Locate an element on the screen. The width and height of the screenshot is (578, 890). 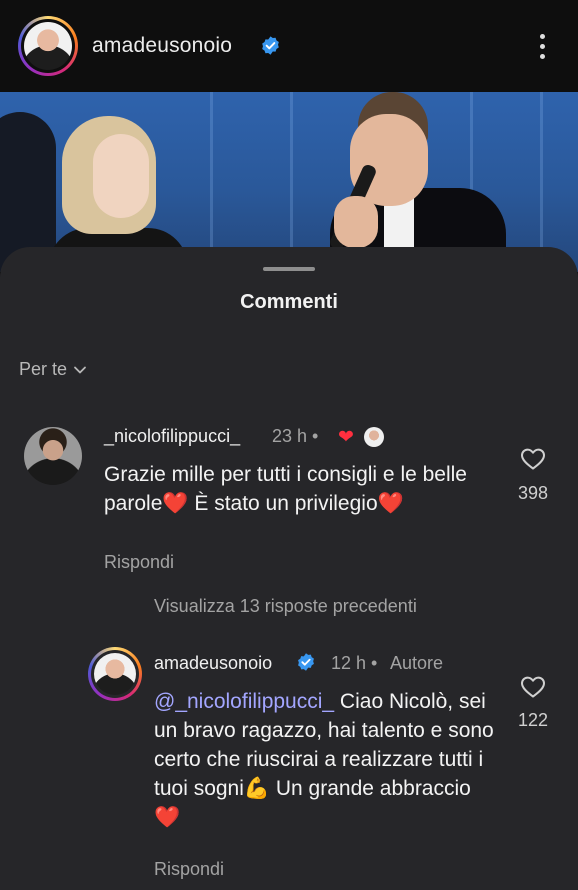
sort-filter-dropdown: Per te is located at coordinates (53, 369).